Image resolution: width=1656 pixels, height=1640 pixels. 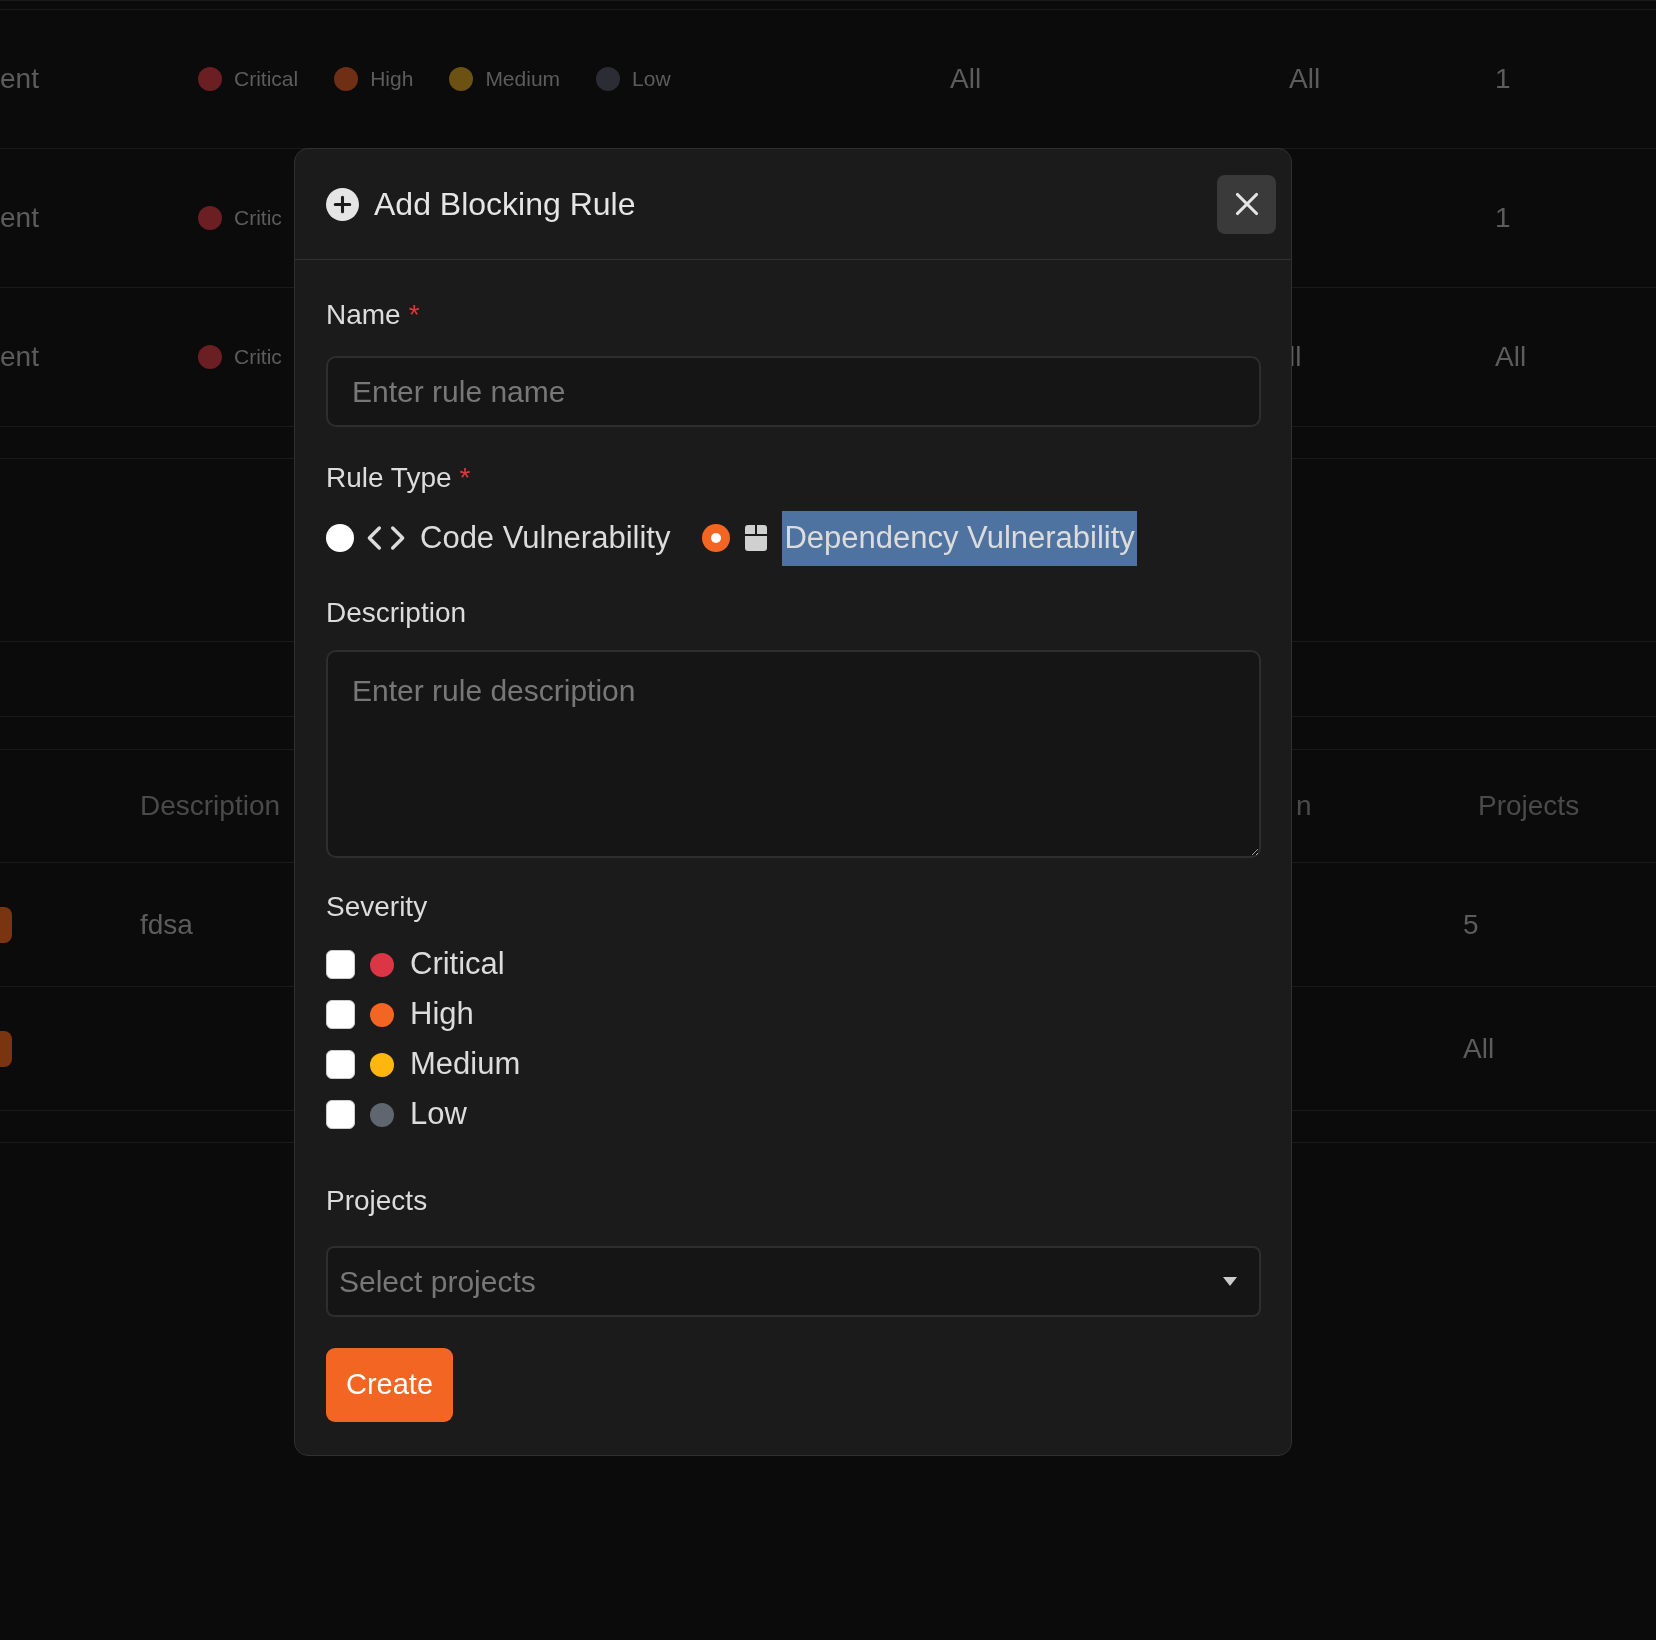 I want to click on severity-label: Critical, so click(x=266, y=79).